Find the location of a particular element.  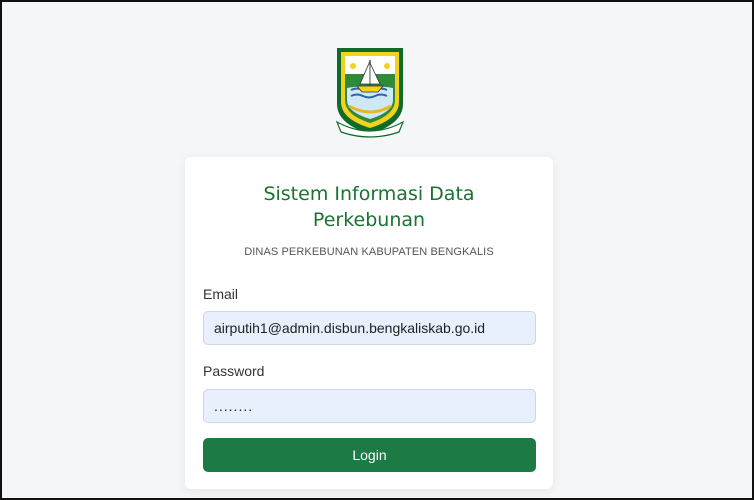

password-field is located at coordinates (369, 406).